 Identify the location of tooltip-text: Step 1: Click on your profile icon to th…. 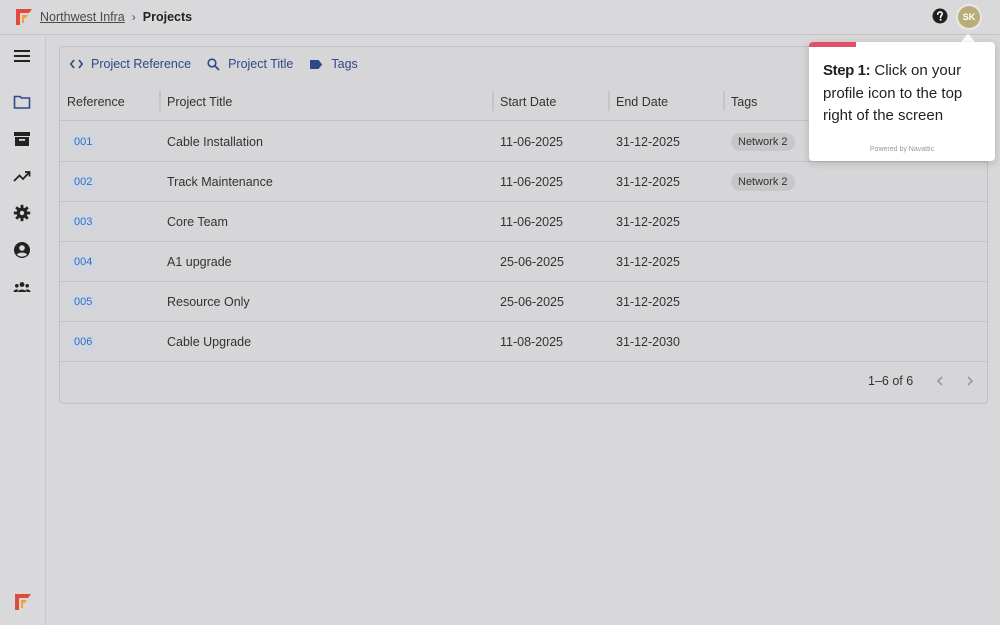
(904, 94).